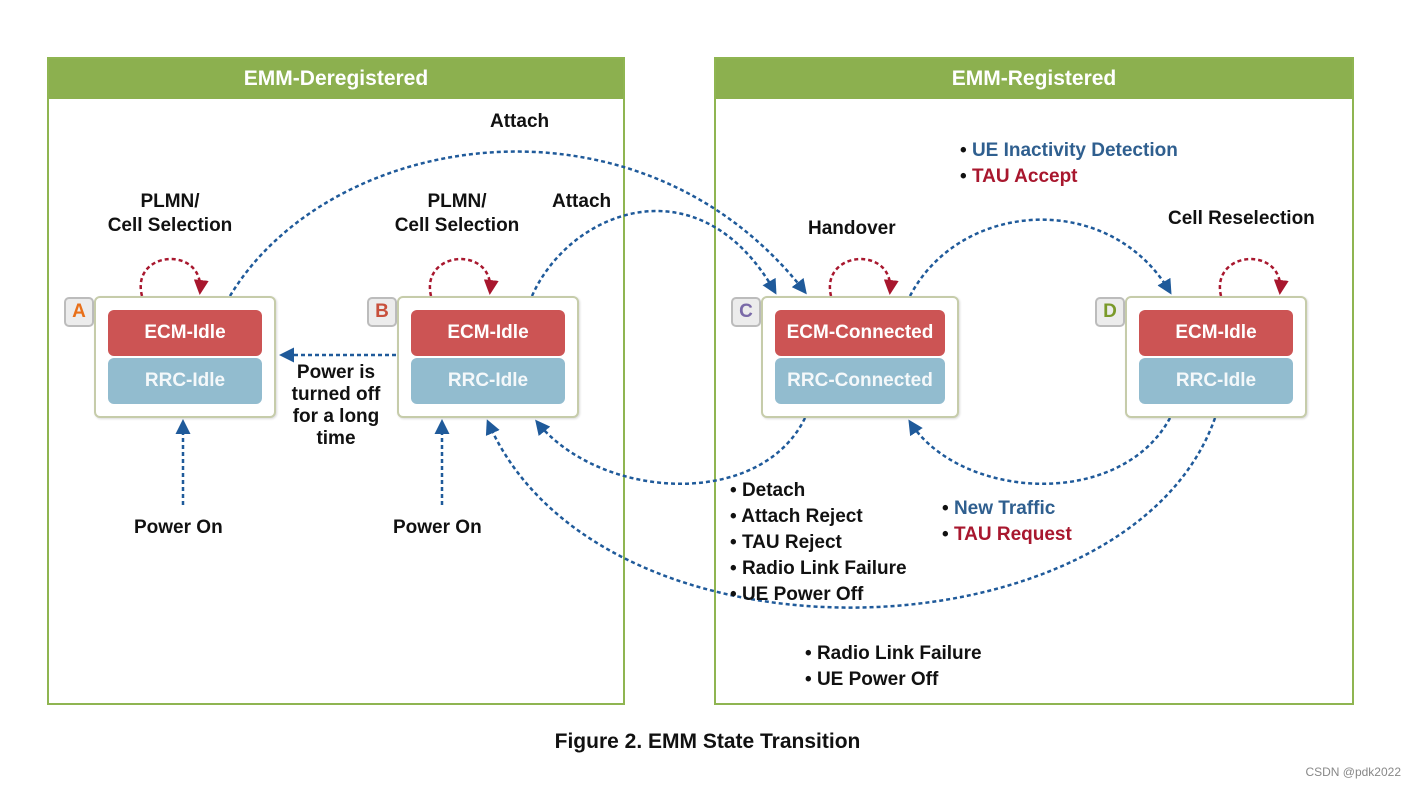 This screenshot has height=789, width=1415. I want to click on label-power-off-long-time: Power is turned off for a long time, so click(336, 405).